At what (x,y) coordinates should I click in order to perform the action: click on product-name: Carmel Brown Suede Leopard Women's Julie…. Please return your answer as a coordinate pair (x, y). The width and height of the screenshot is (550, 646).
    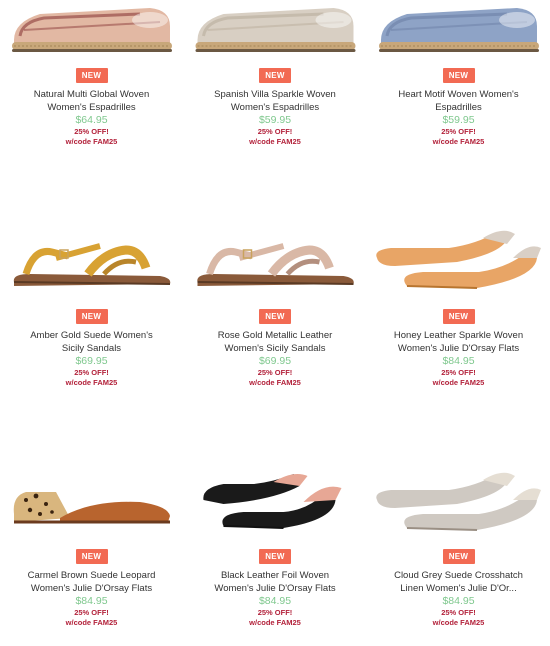
    Looking at the image, I should click on (91, 582).